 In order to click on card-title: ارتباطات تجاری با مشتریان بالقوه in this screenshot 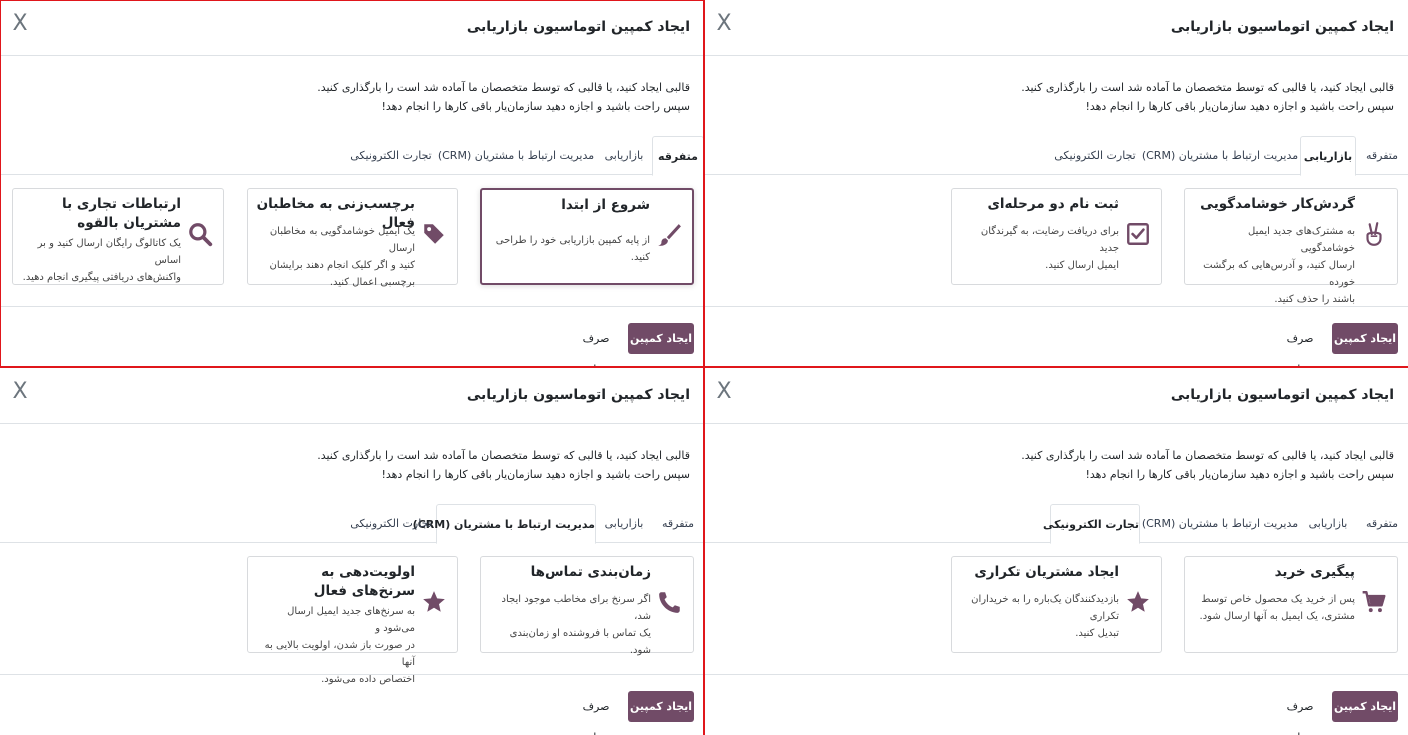, I will do `click(121, 213)`.